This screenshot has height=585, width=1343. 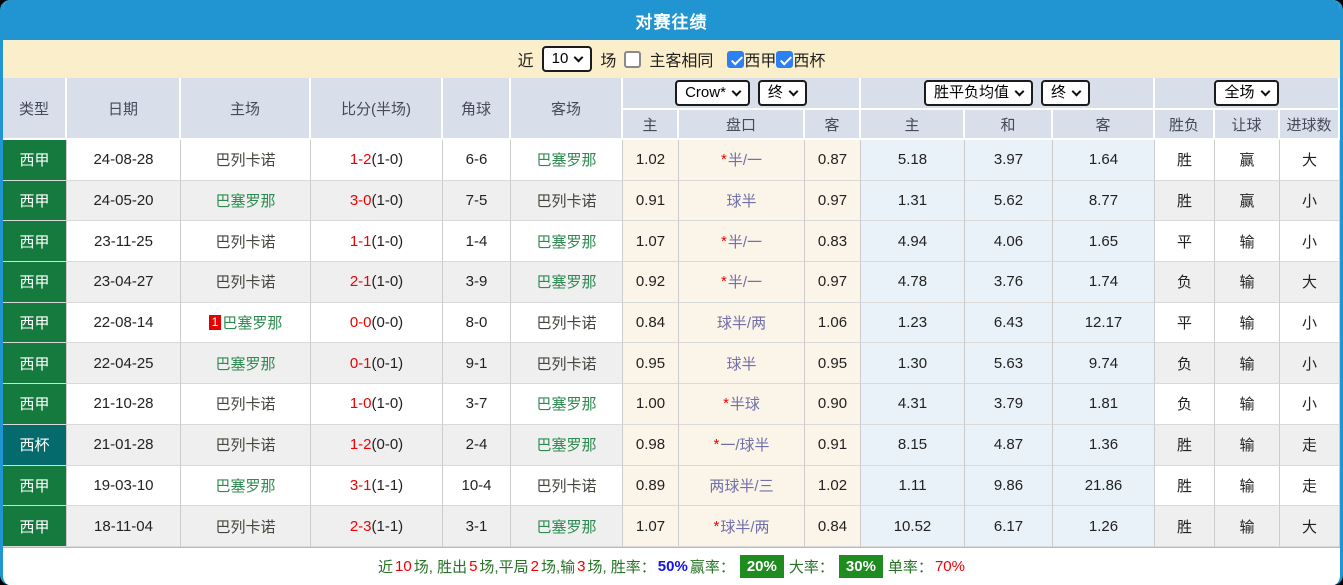 I want to click on summary-text: 大率：, so click(x=811, y=567).